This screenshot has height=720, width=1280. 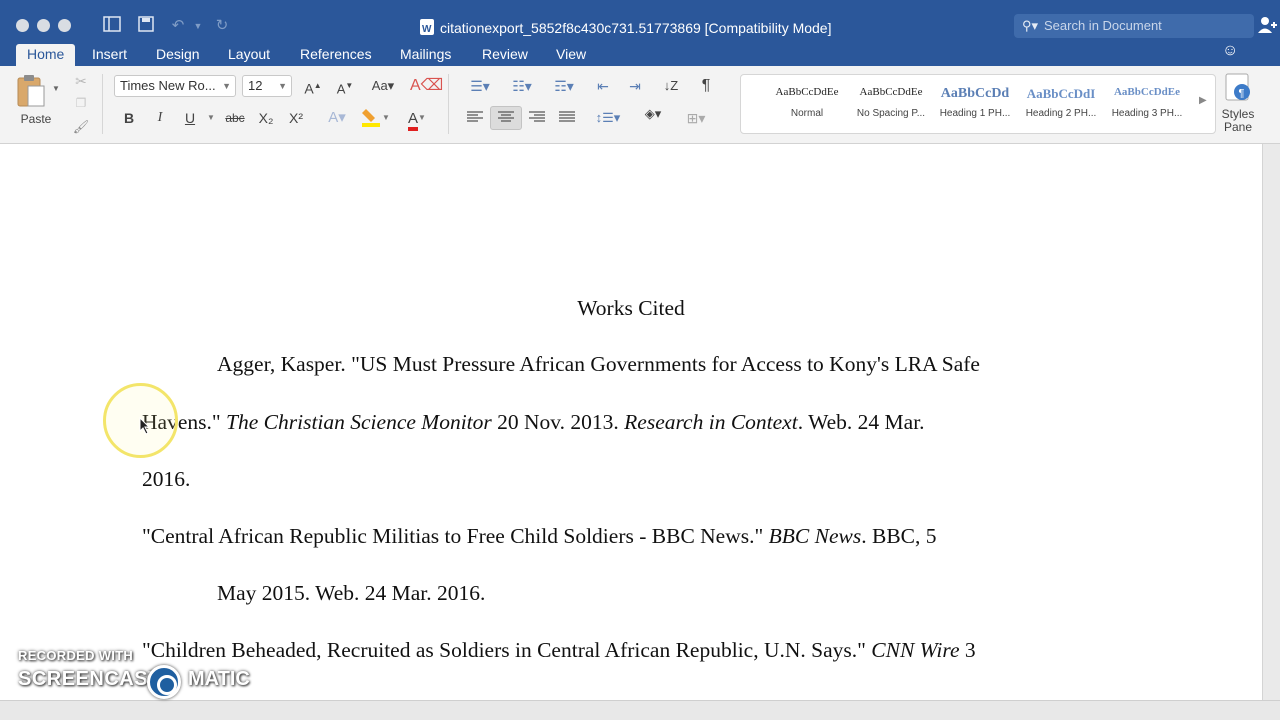 I want to click on copy-icon: ❐, so click(x=81, y=103).